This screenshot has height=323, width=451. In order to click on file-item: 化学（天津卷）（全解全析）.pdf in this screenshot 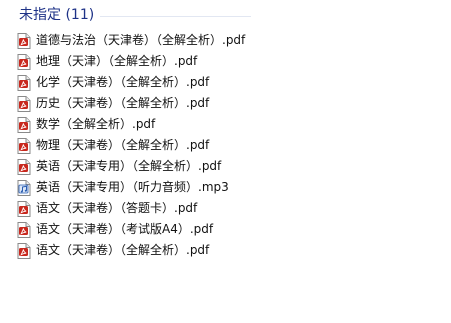, I will do `click(131, 82)`.